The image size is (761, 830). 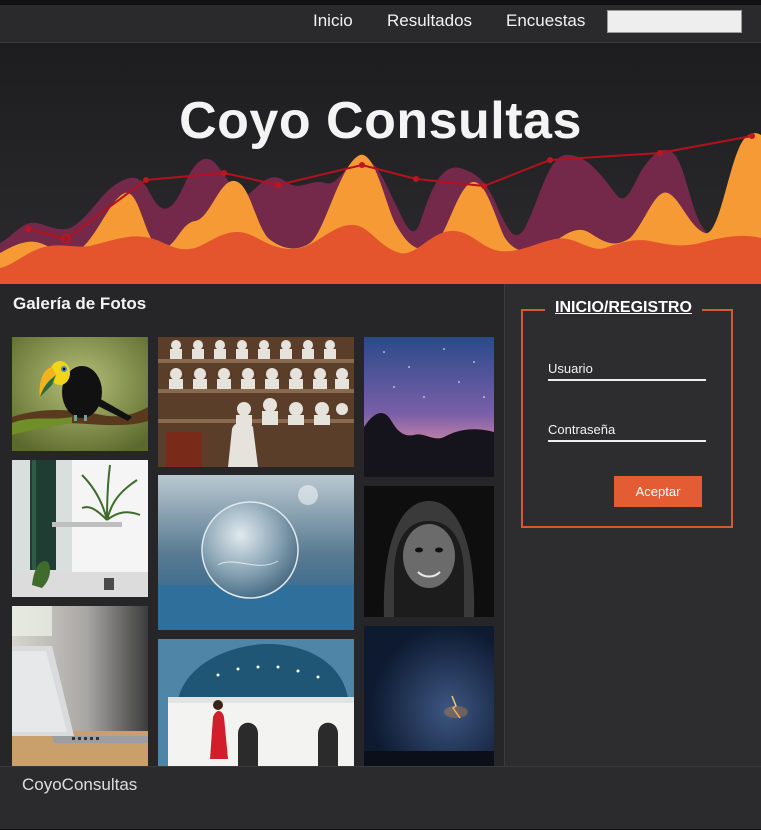 What do you see at coordinates (570, 368) in the screenshot?
I see `username-label: Usuario` at bounding box center [570, 368].